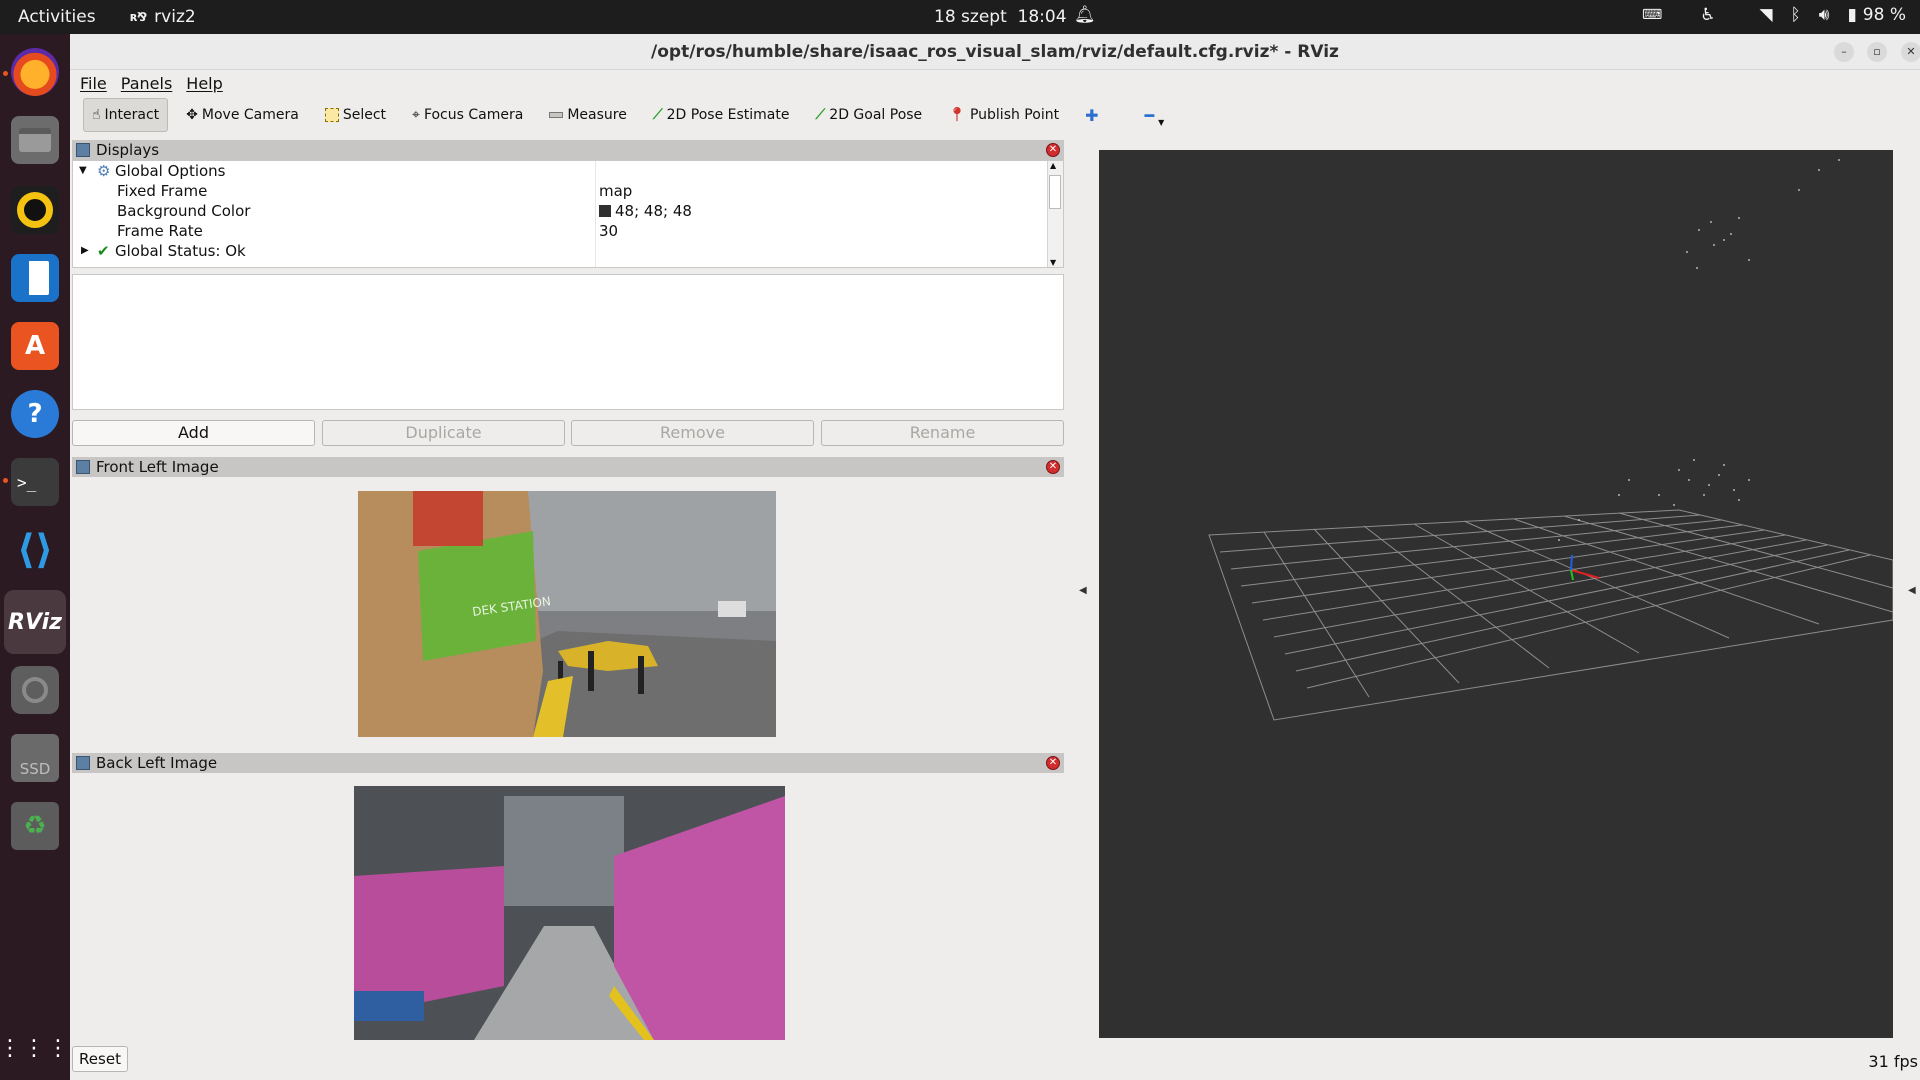  I want to click on frame-rate-label: Frame Rate, so click(160, 231).